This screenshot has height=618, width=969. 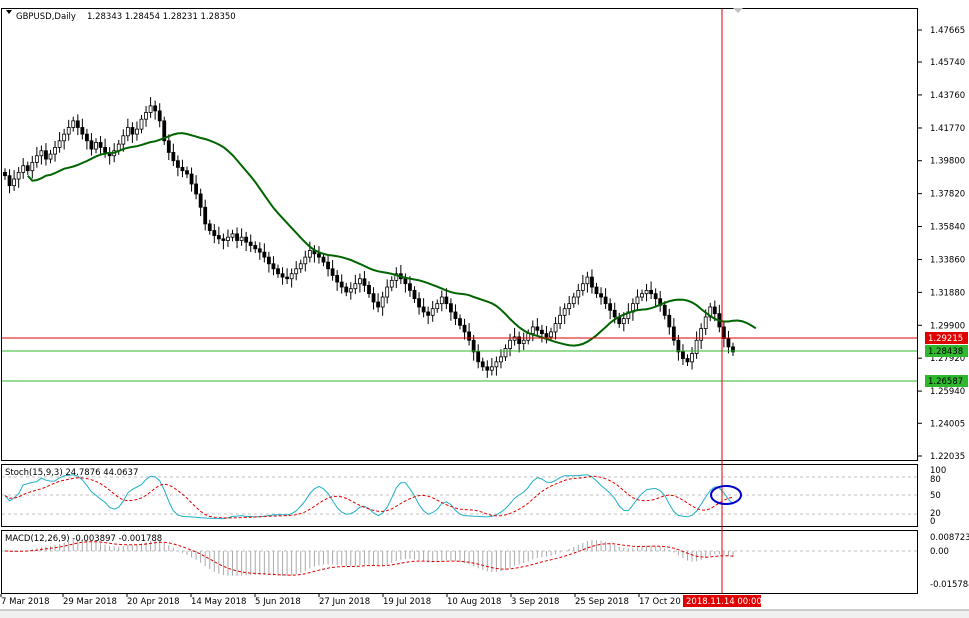 I want to click on price-tick-label: 1.31880, so click(x=947, y=293).